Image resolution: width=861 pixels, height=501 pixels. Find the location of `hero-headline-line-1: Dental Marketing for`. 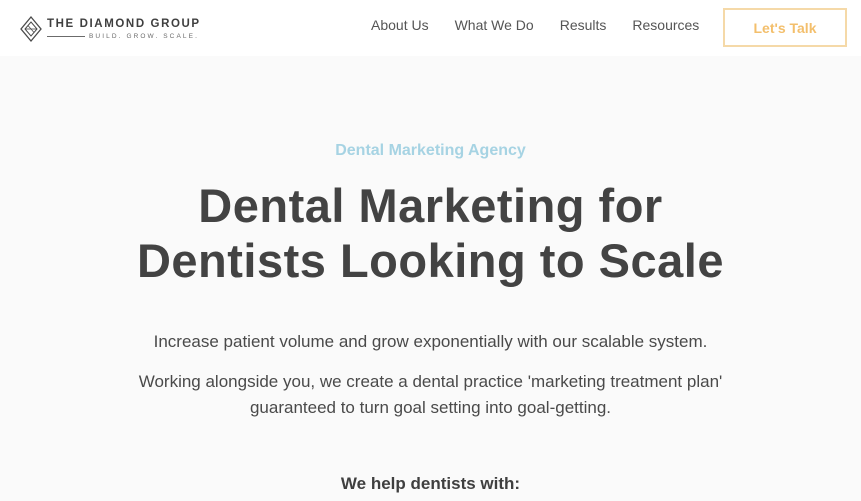

hero-headline-line-1: Dental Marketing for is located at coordinates (430, 205).